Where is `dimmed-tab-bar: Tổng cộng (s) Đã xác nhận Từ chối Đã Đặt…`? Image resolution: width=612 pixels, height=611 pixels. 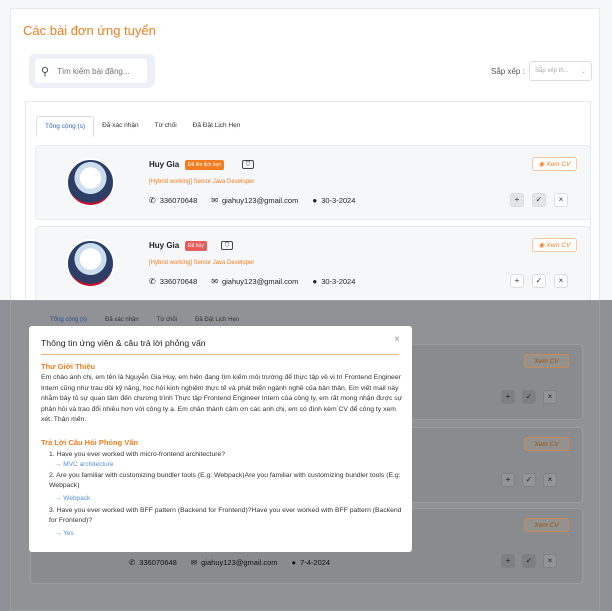
dimmed-tab-bar: Tổng cộng (s) Đã xác nhận Từ chối Đã Đặt… is located at coordinates (143, 320).